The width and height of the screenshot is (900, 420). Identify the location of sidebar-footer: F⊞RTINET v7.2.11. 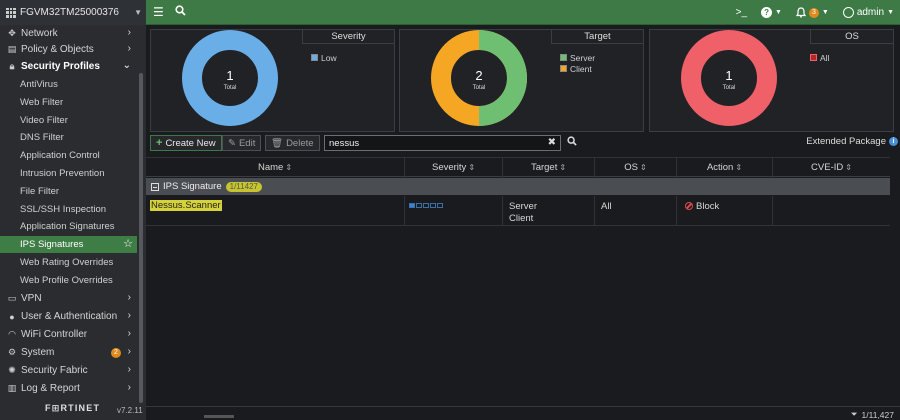
(73, 408).